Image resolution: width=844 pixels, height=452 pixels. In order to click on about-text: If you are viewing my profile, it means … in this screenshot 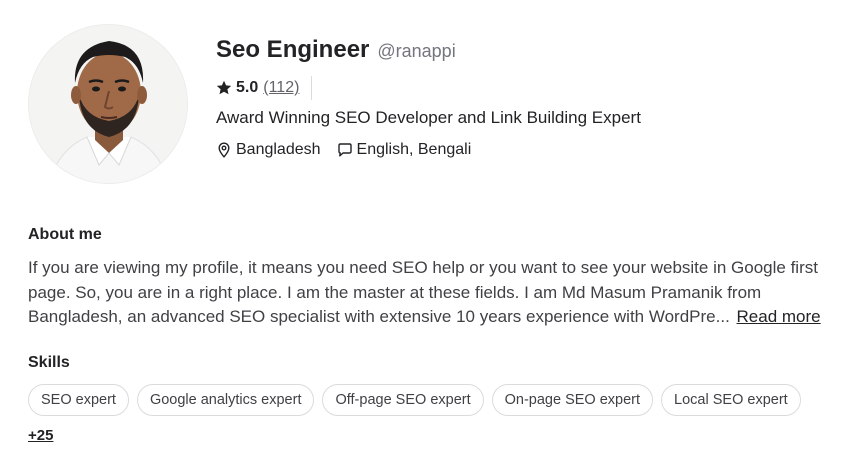, I will do `click(423, 292)`.